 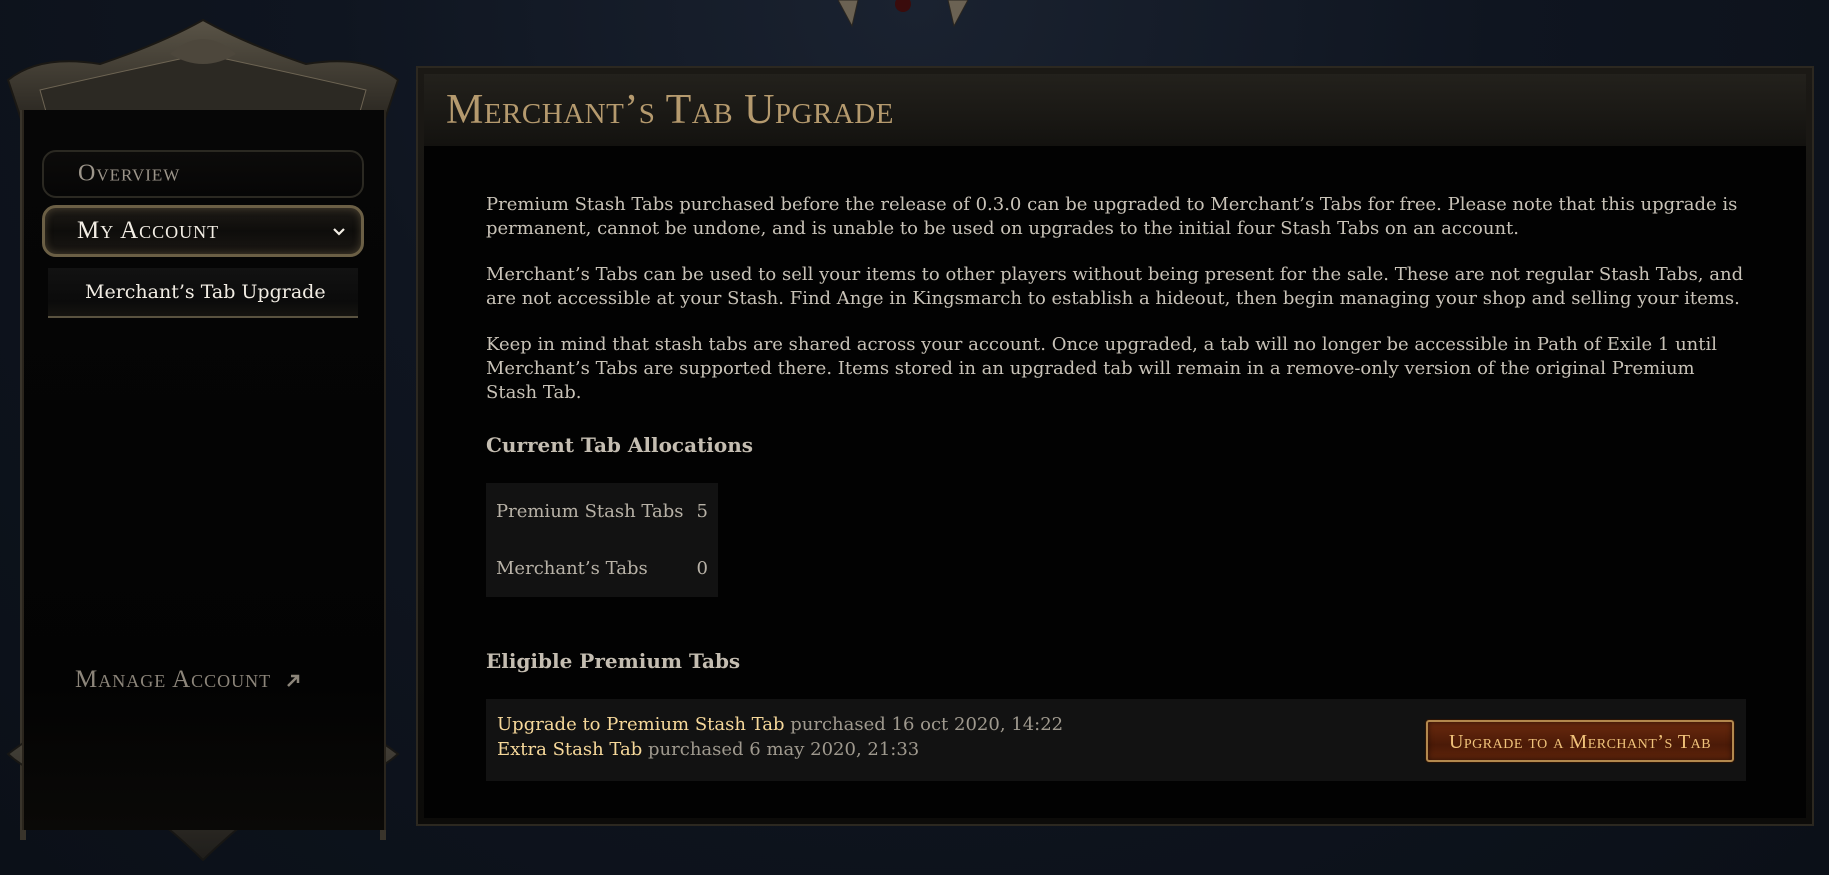 What do you see at coordinates (927, 724) in the screenshot?
I see `eligible-tab-meta: purchased 16 oct 2020, 14:22` at bounding box center [927, 724].